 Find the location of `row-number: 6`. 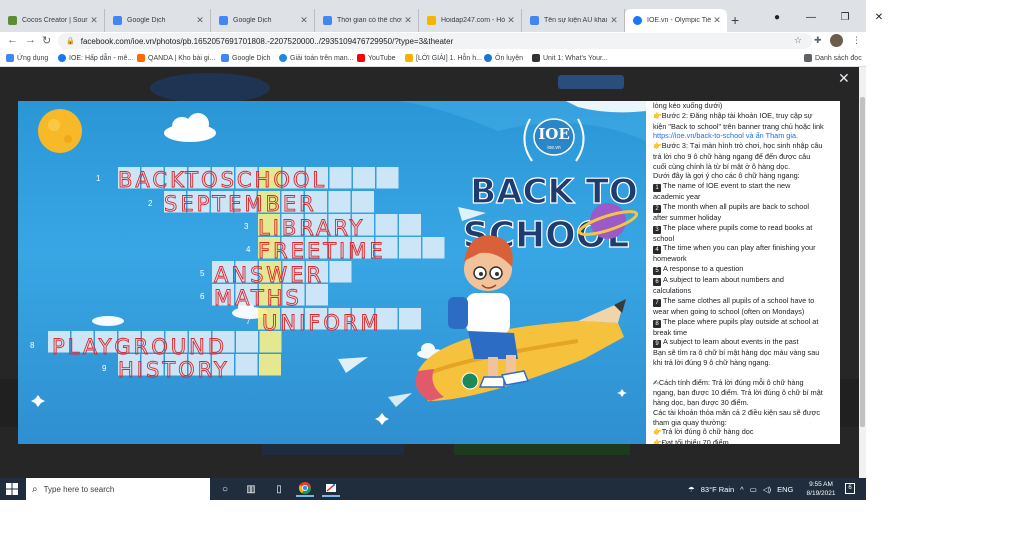

row-number: 6 is located at coordinates (202, 296).